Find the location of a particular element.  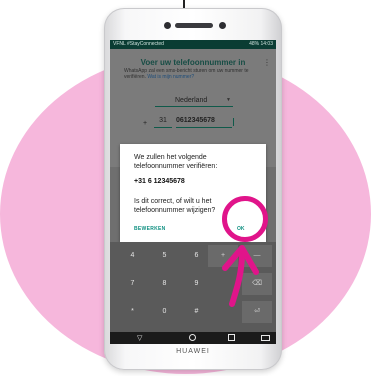

edit-button: BEWERKEN is located at coordinates (150, 229).